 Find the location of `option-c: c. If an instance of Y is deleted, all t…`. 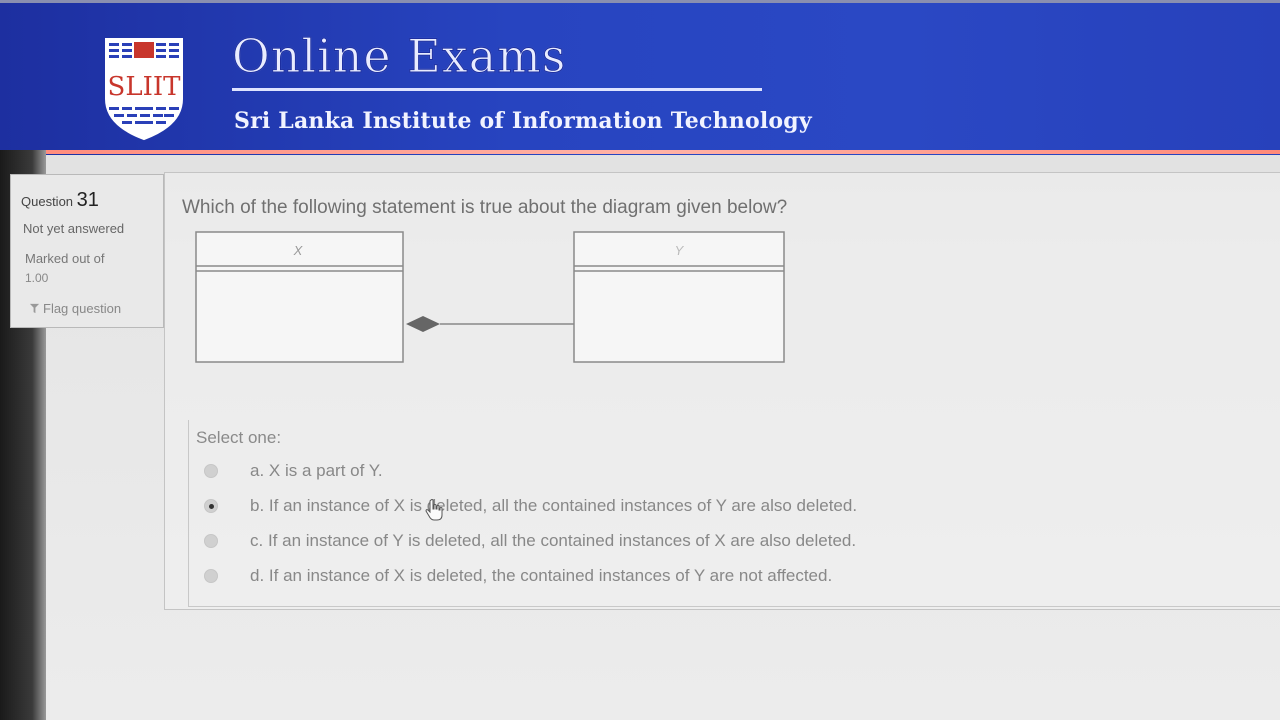

option-c: c. If an instance of Y is deleted, all t… is located at coordinates (530, 541).